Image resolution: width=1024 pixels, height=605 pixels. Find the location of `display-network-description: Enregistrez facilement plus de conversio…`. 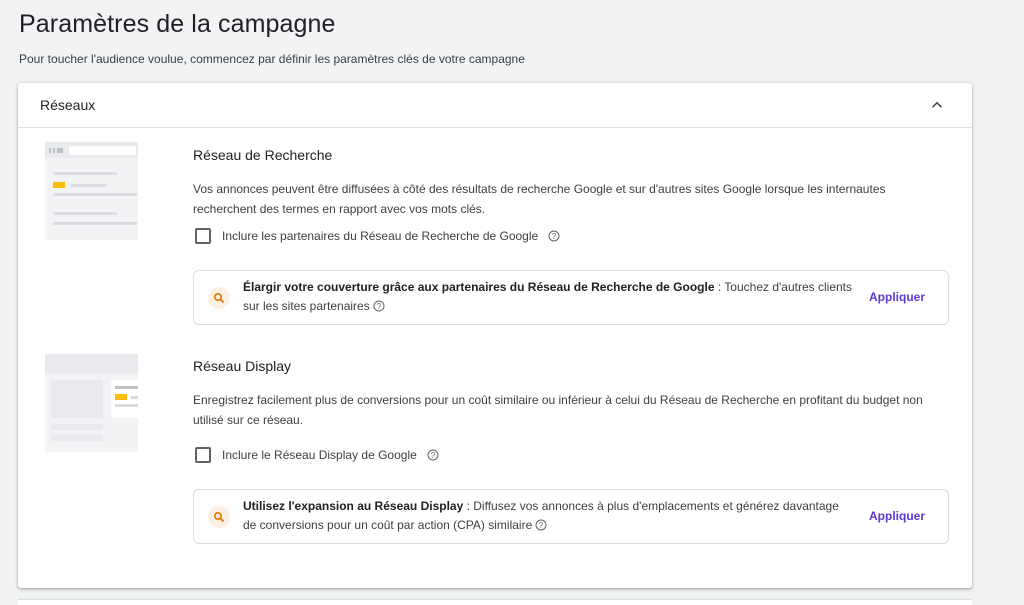

display-network-description: Enregistrez facilement plus de conversio… is located at coordinates (558, 410).